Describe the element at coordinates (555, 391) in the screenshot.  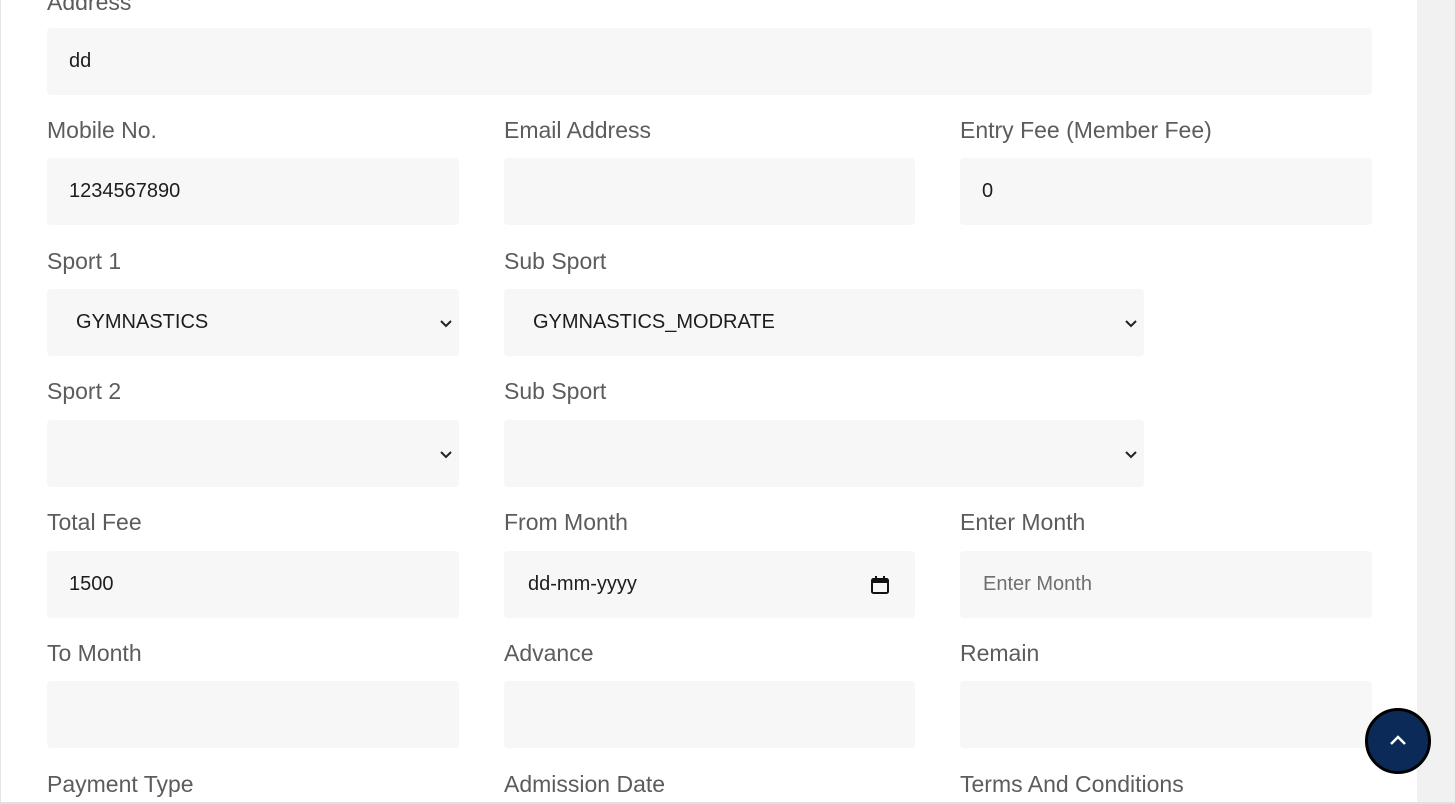
I see `sub-sport2-label: Sub Sport` at that location.